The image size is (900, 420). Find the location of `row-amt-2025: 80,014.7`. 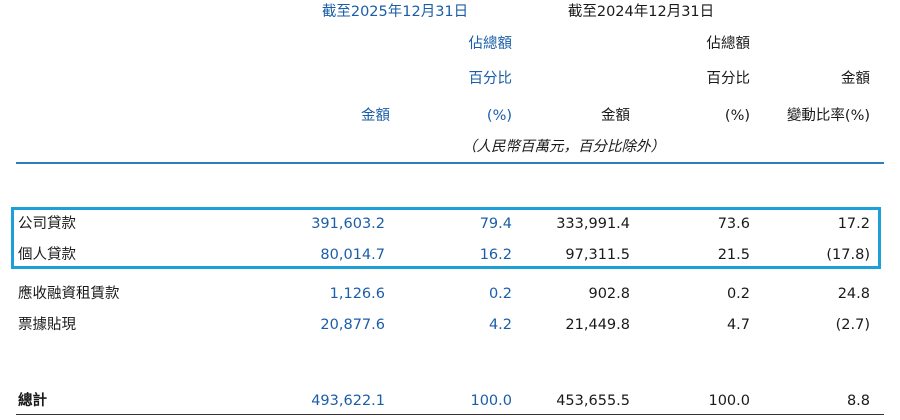

row-amt-2025: 80,014.7 is located at coordinates (352, 255).